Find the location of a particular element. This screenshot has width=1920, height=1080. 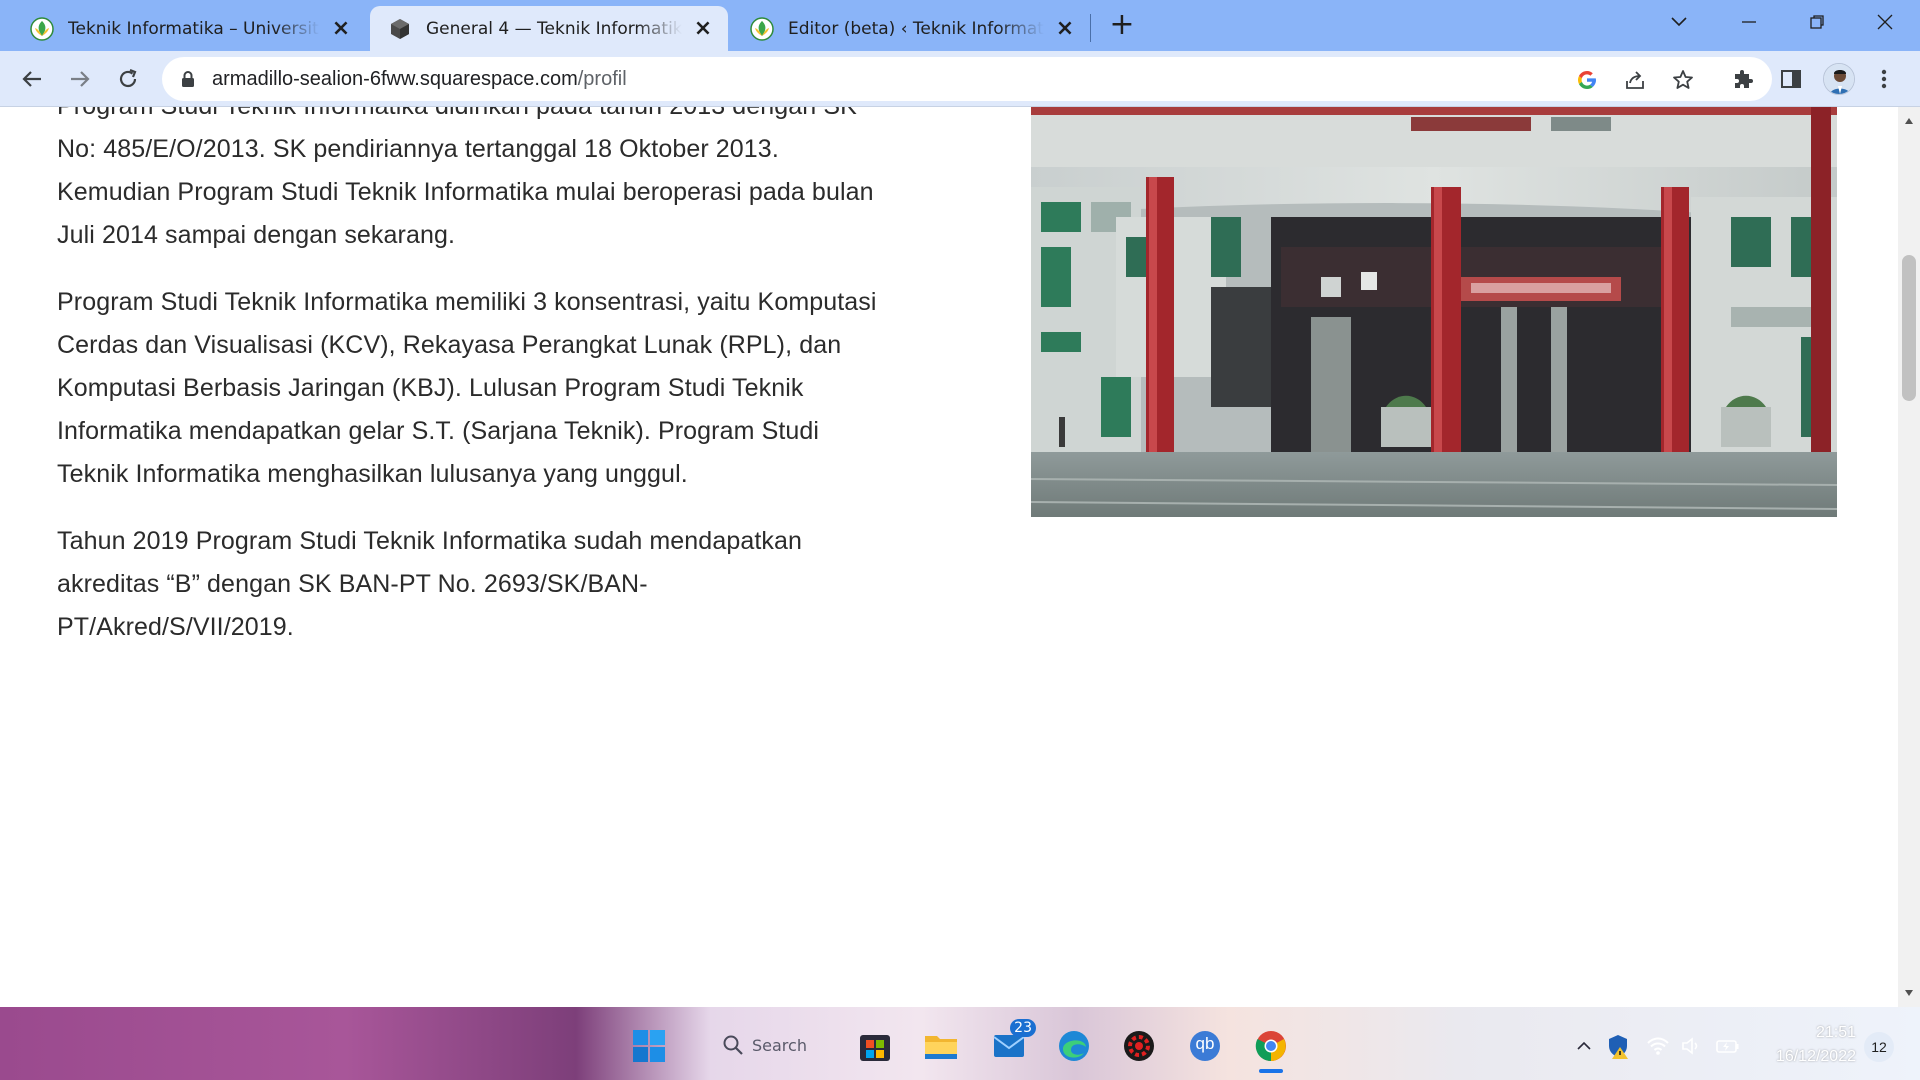

start-button is located at coordinates (649, 1046).